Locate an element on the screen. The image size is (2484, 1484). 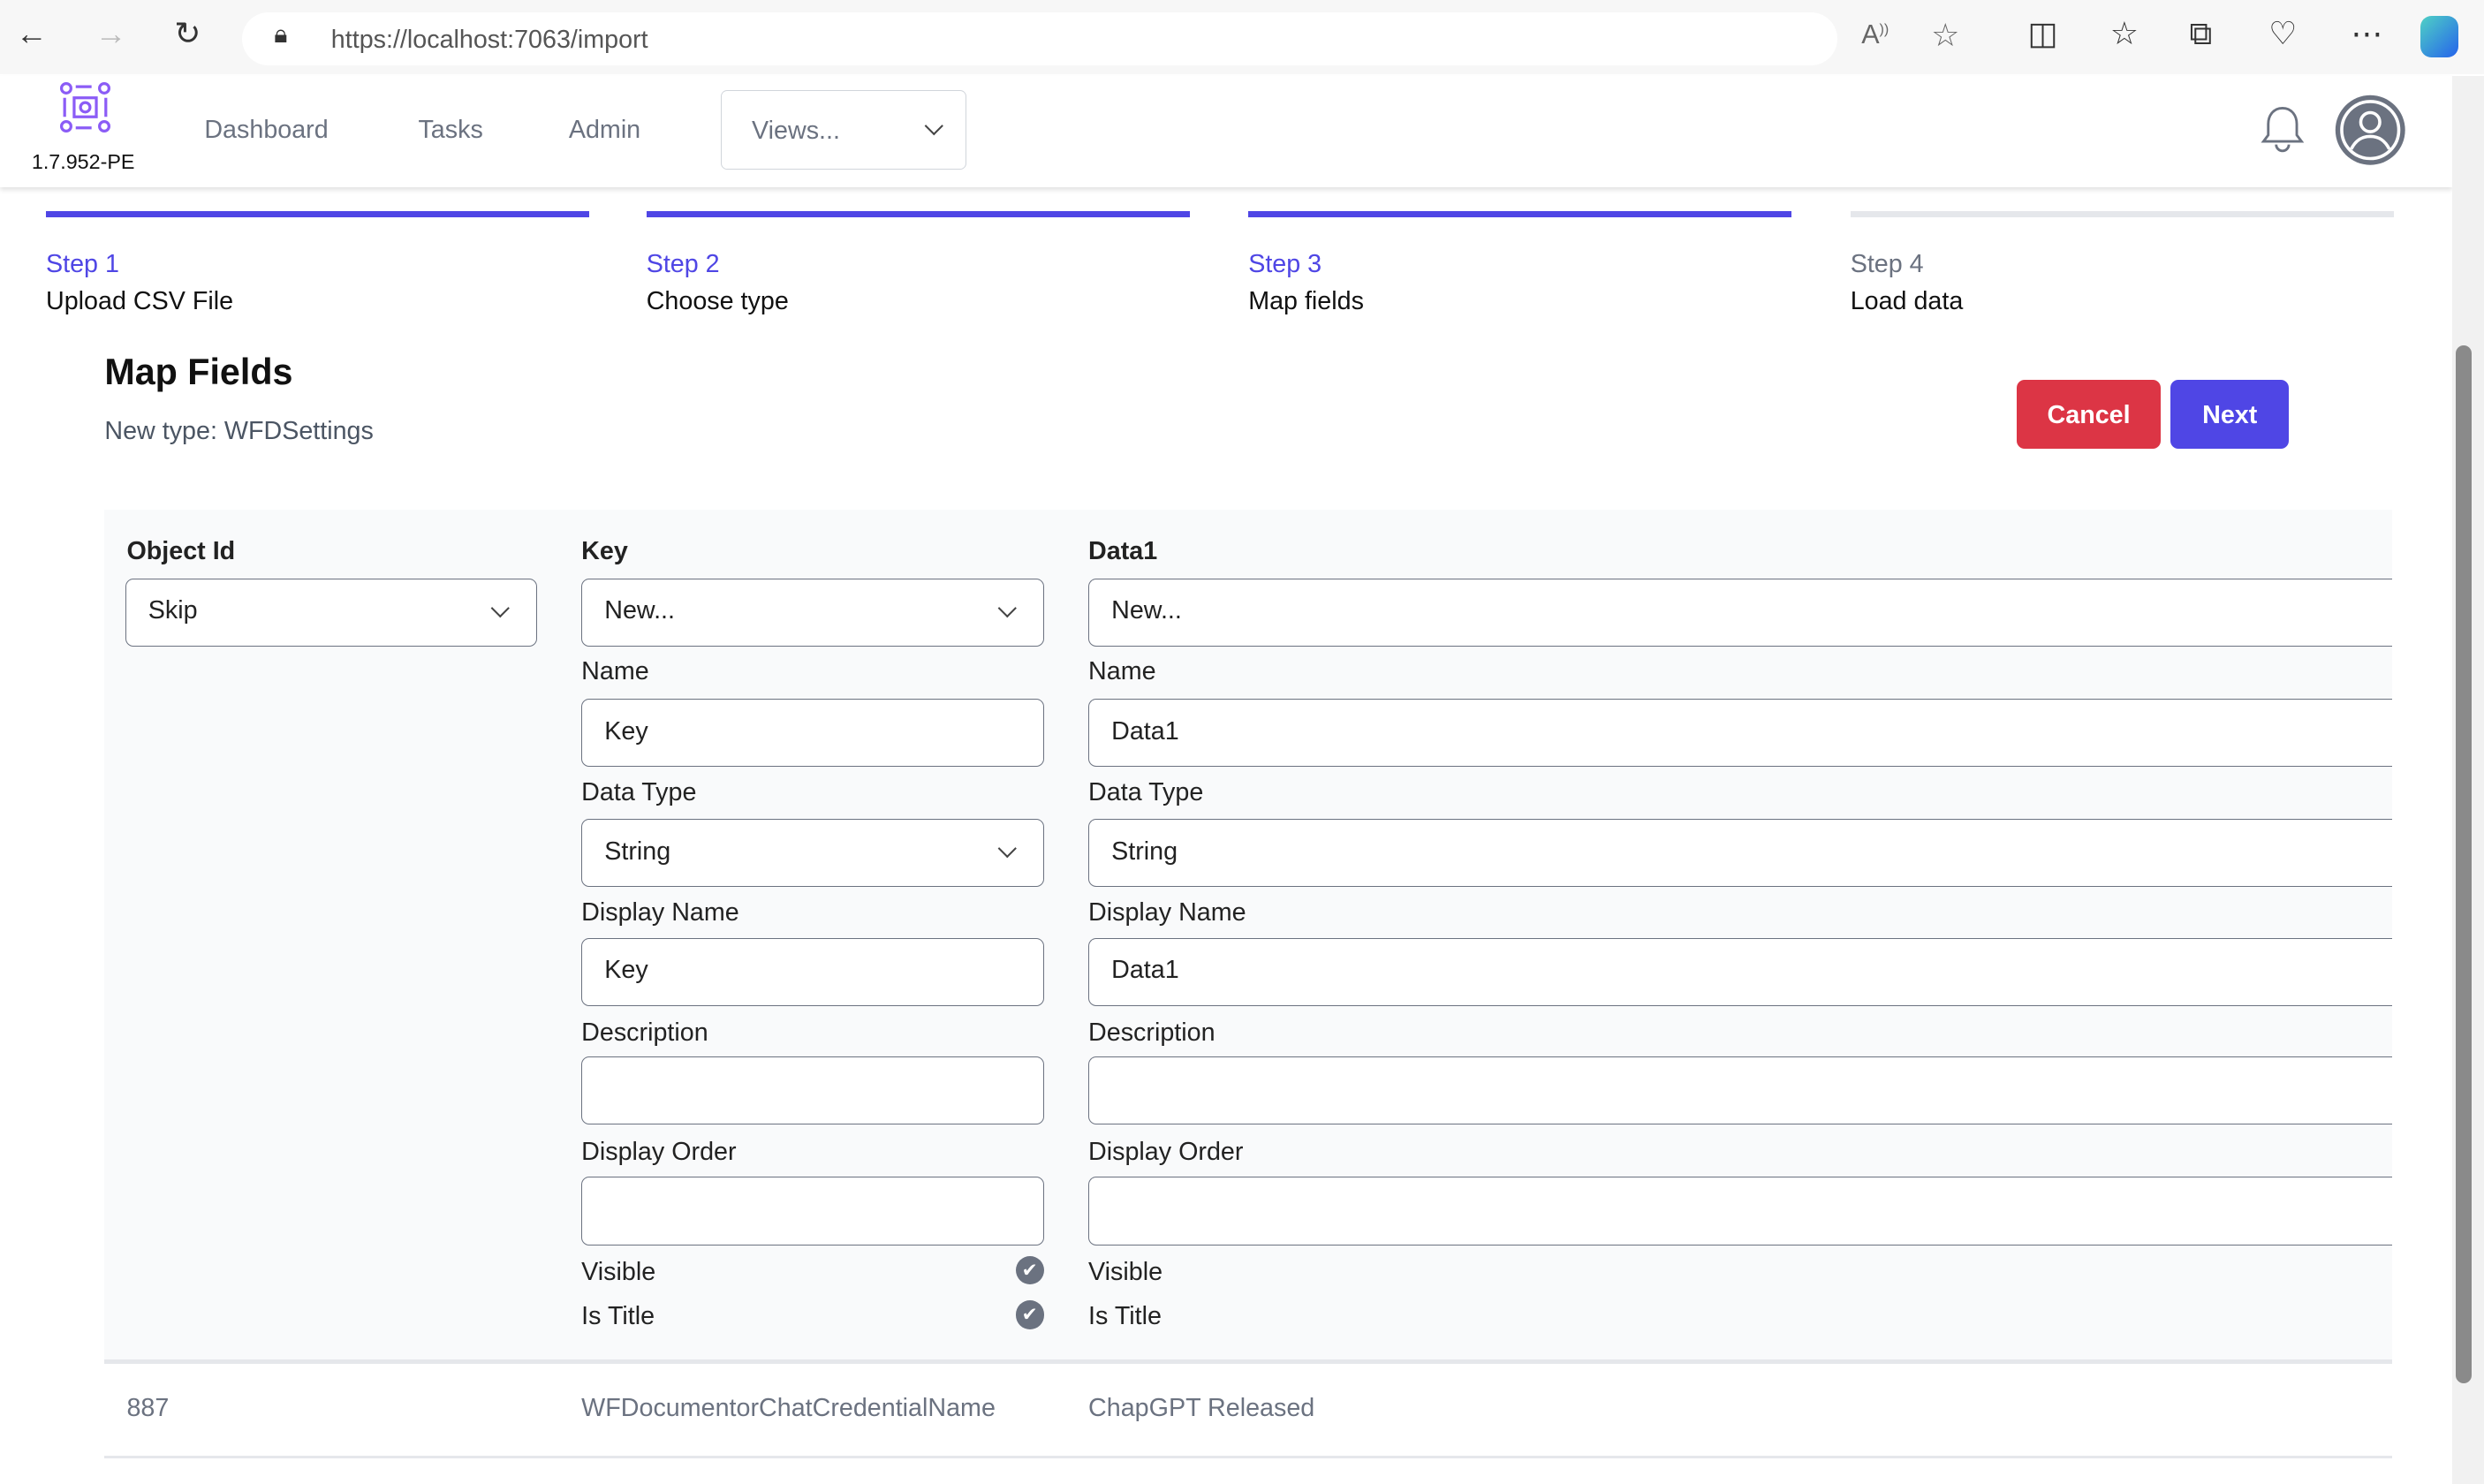
back-icon: ← is located at coordinates (32, 34).